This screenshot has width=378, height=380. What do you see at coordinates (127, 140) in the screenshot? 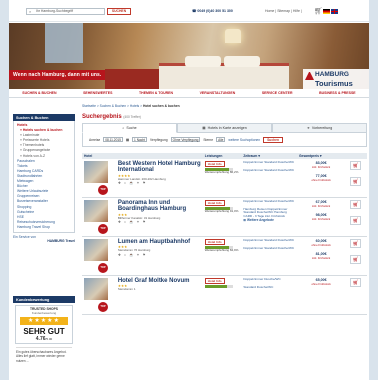
I see `calendar-icon: ▦` at bounding box center [127, 140].